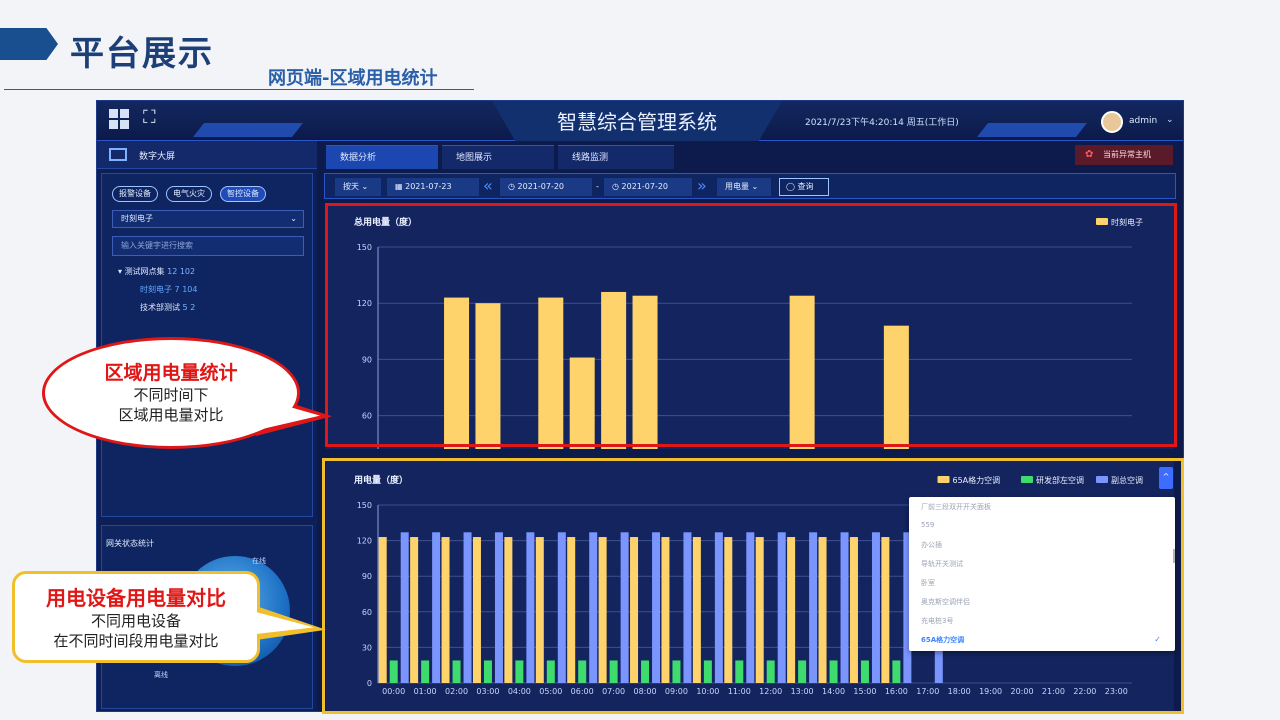 The image size is (1280, 720). I want to click on alarm-icon: ✿, so click(1089, 154).